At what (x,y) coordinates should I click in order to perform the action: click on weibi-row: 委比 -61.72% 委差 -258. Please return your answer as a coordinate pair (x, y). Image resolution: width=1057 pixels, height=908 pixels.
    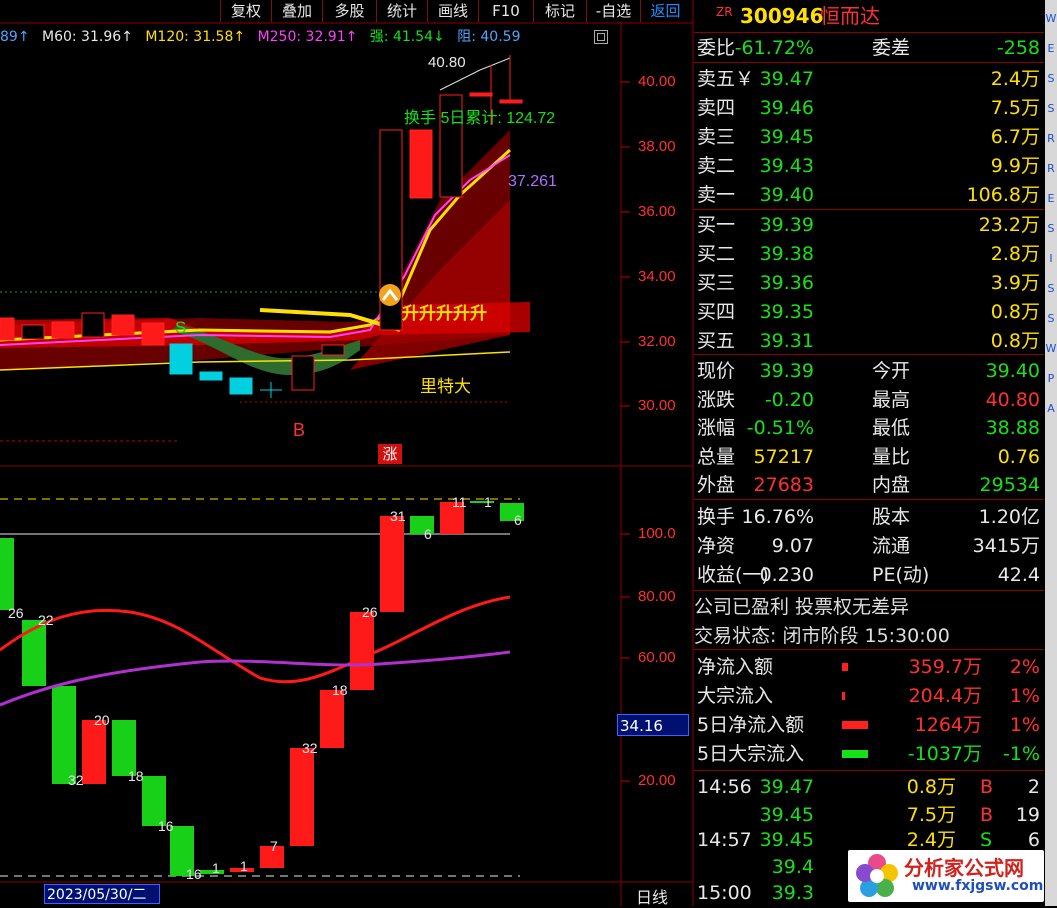
    Looking at the image, I should click on (869, 48).